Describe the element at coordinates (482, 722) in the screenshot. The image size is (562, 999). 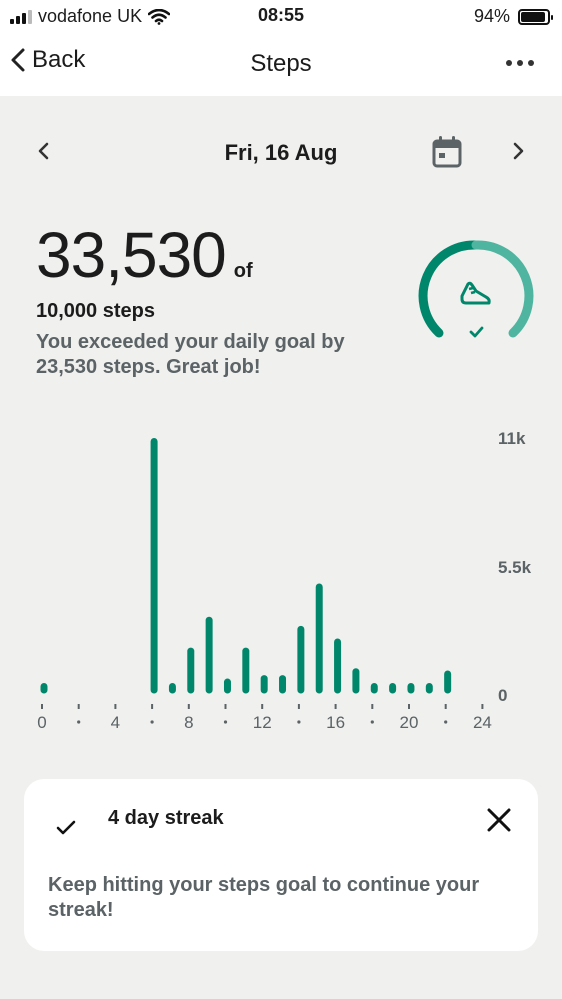
I see `x-tick-label: 24` at that location.